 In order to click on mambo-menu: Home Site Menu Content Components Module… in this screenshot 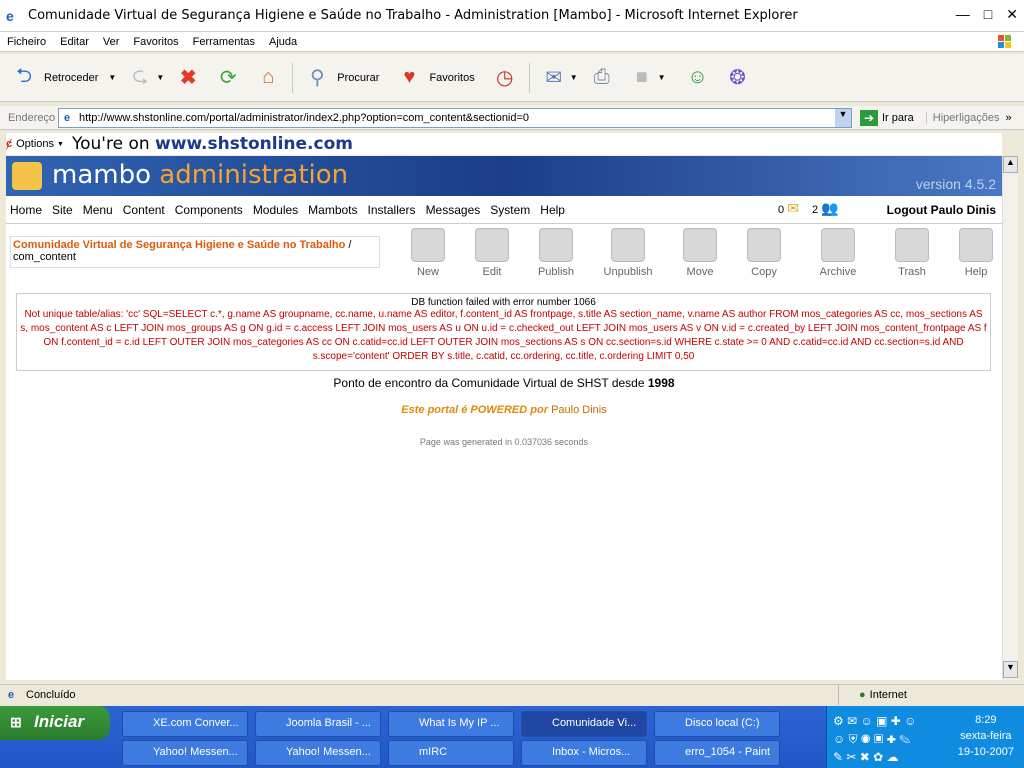, I will do `click(504, 210)`.